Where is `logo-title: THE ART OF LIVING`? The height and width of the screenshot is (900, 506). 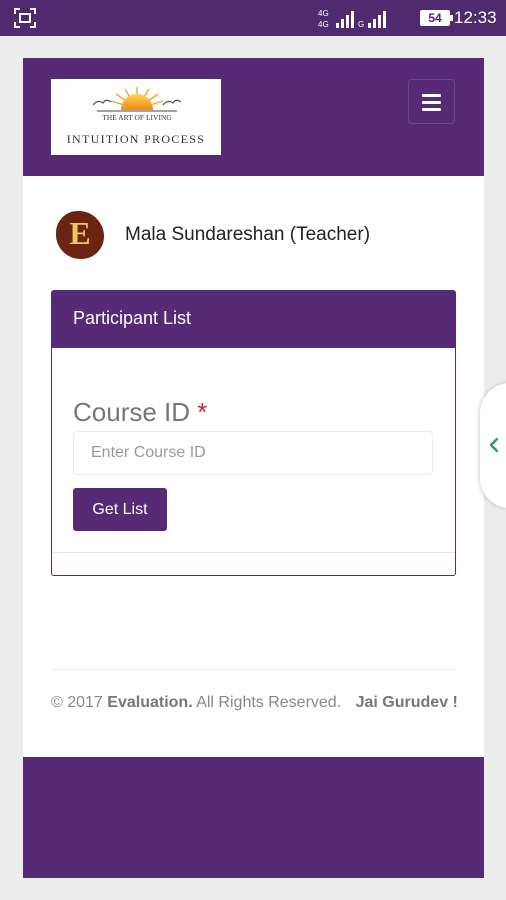 logo-title: THE ART OF LIVING is located at coordinates (137, 117).